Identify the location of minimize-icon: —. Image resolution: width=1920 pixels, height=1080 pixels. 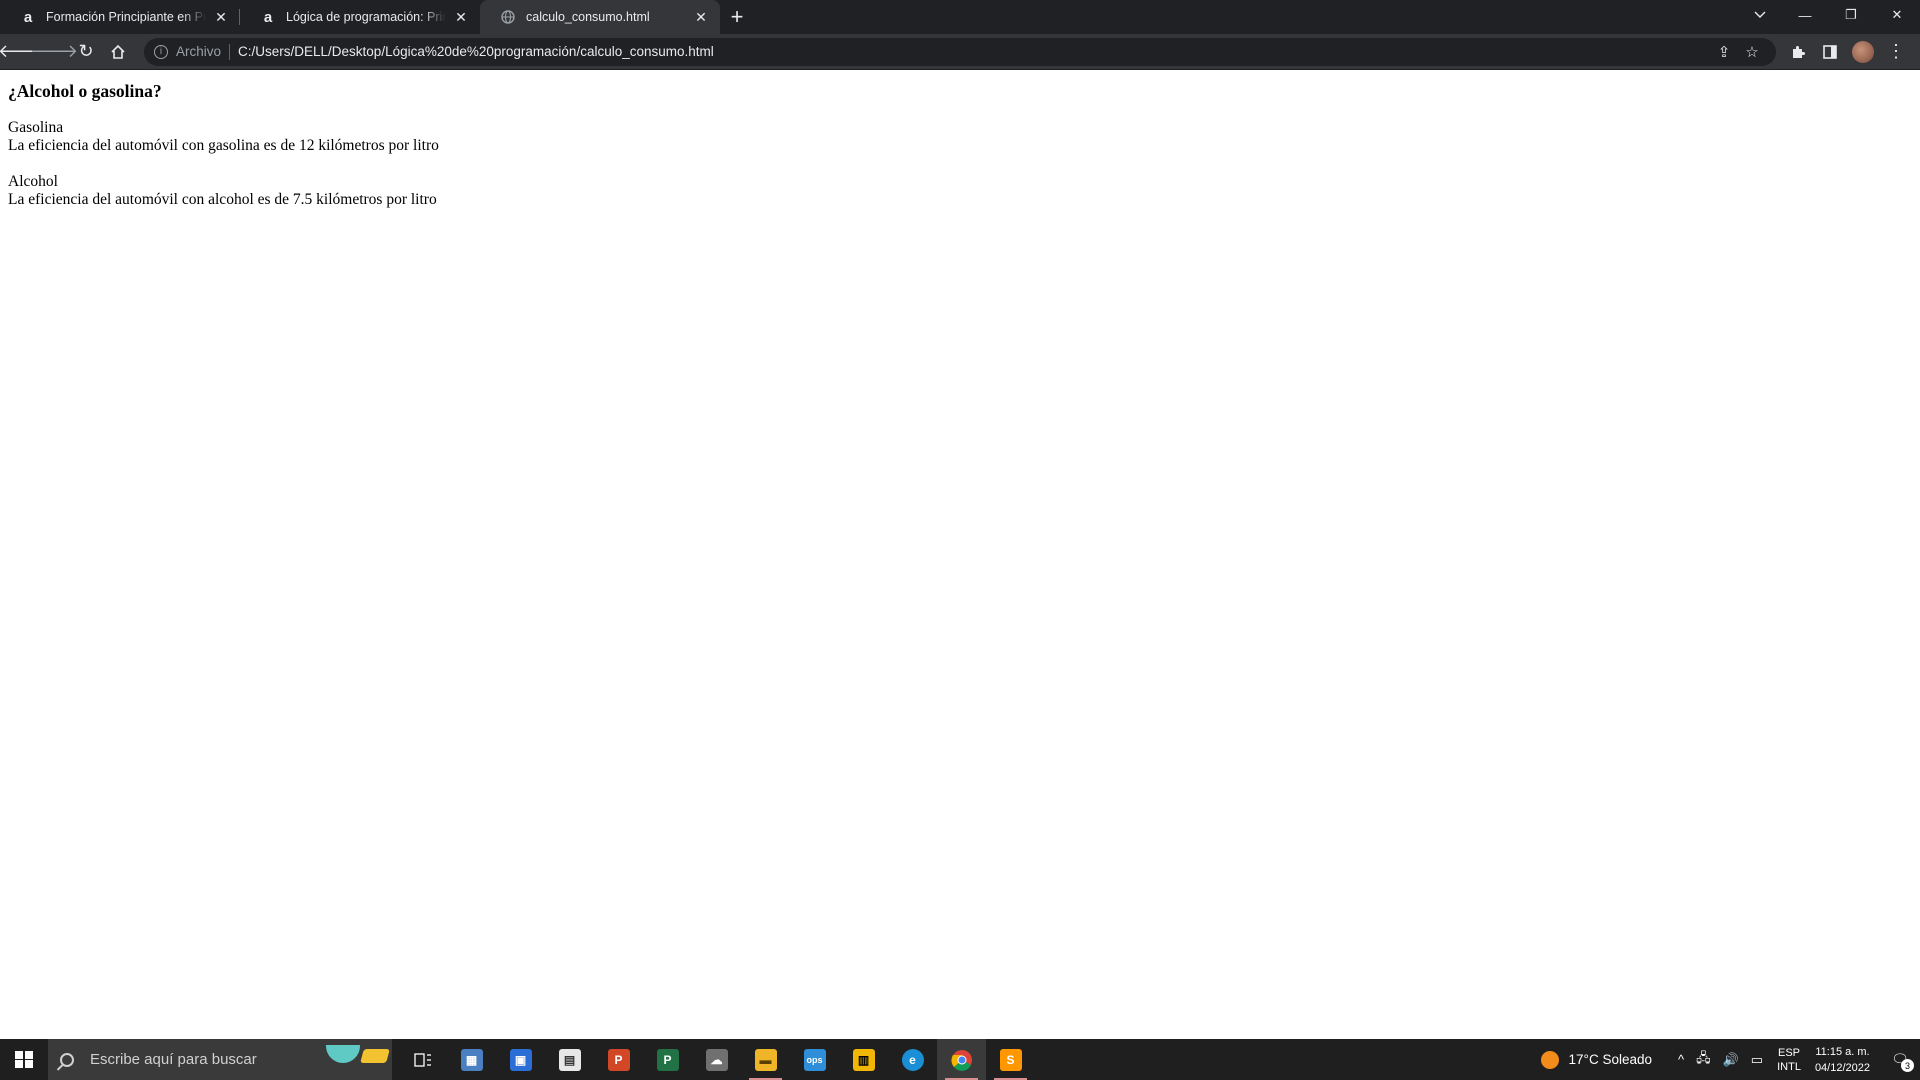
(1805, 15).